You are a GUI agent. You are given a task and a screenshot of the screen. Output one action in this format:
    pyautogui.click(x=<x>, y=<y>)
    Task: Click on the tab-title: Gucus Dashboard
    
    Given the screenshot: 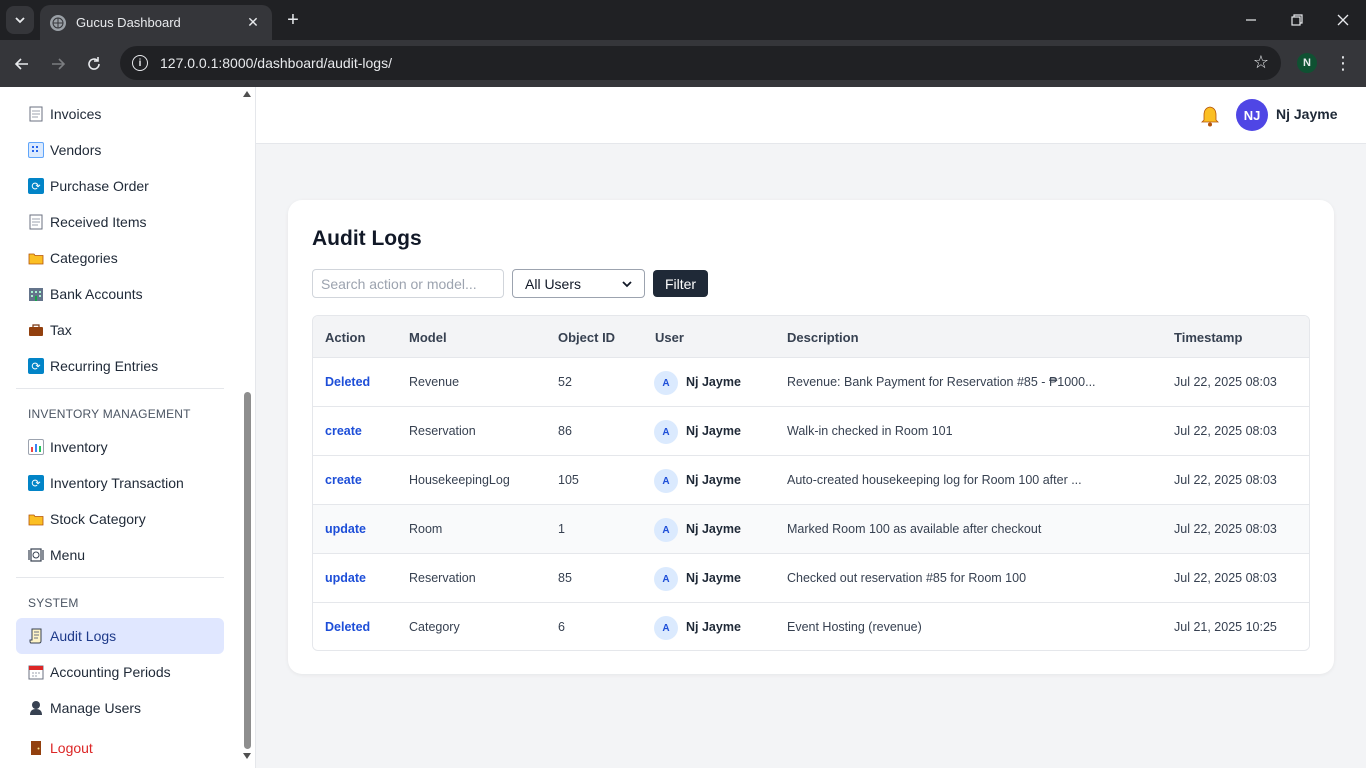 What is the action you would take?
    pyautogui.click(x=128, y=22)
    